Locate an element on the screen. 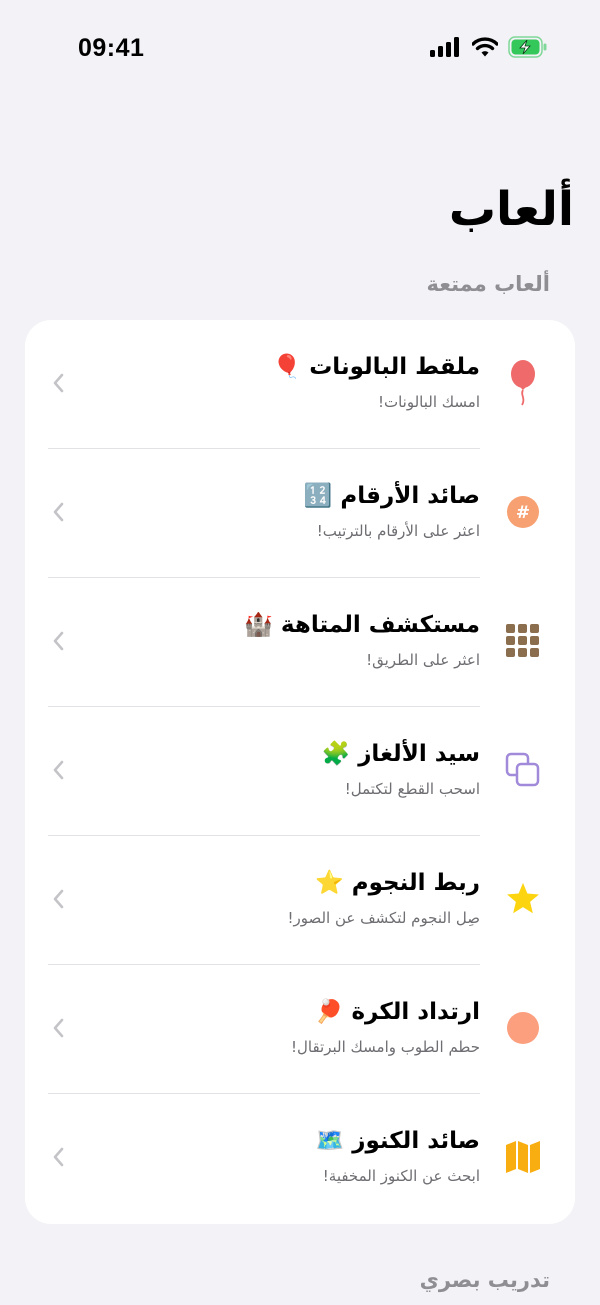  list-item-maze-explorer: مستكشف المتاهة 🏰 اعثر على الطريق! is located at coordinates (300, 642).